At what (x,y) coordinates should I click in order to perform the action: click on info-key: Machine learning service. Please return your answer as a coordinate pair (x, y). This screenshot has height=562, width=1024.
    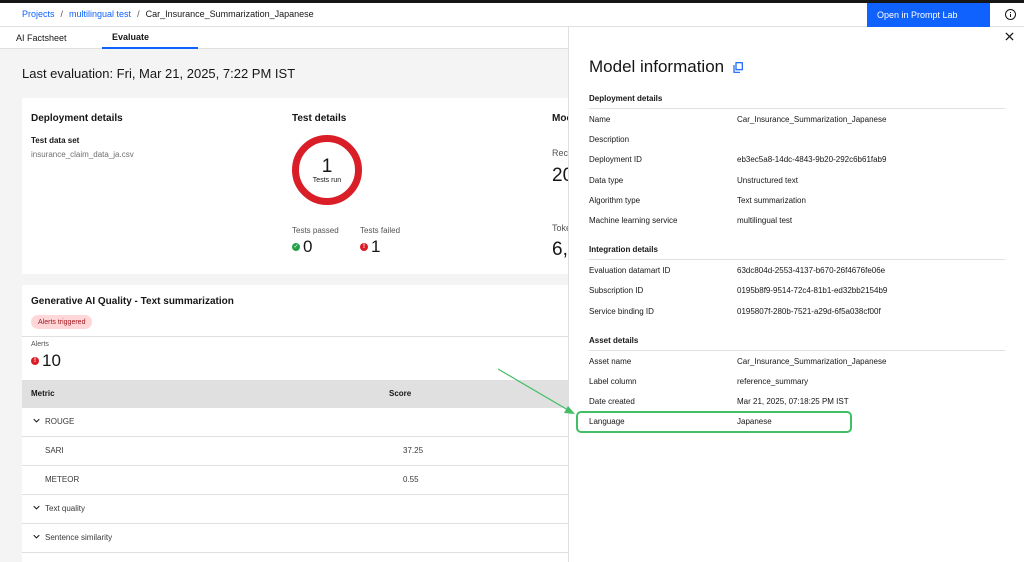
    Looking at the image, I should click on (633, 220).